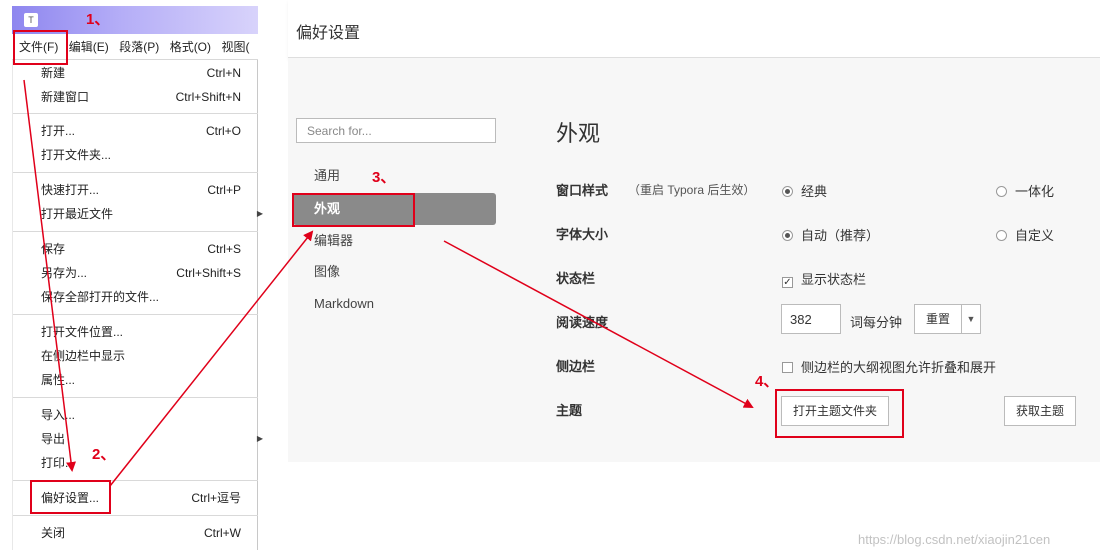 The image size is (1100, 560). What do you see at coordinates (49, 275) in the screenshot?
I see `arrow-step1-to-step2` at bounding box center [49, 275].